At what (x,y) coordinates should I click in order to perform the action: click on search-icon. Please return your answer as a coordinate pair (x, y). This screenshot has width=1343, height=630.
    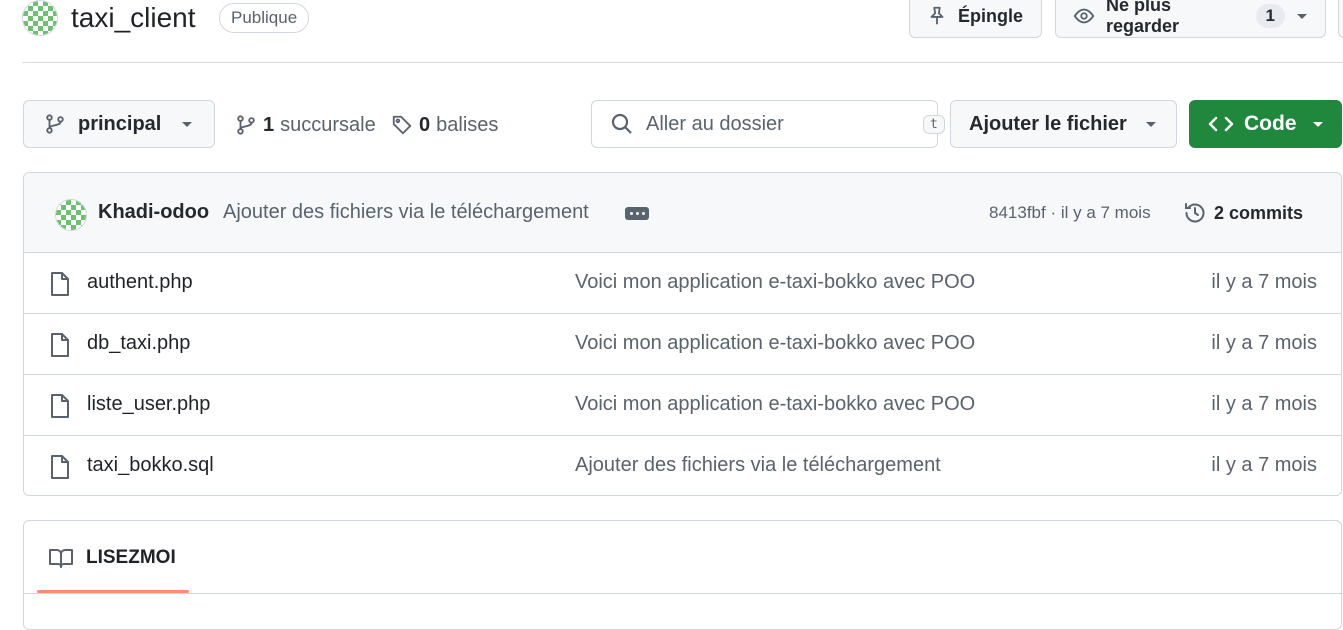
    Looking at the image, I should click on (622, 124).